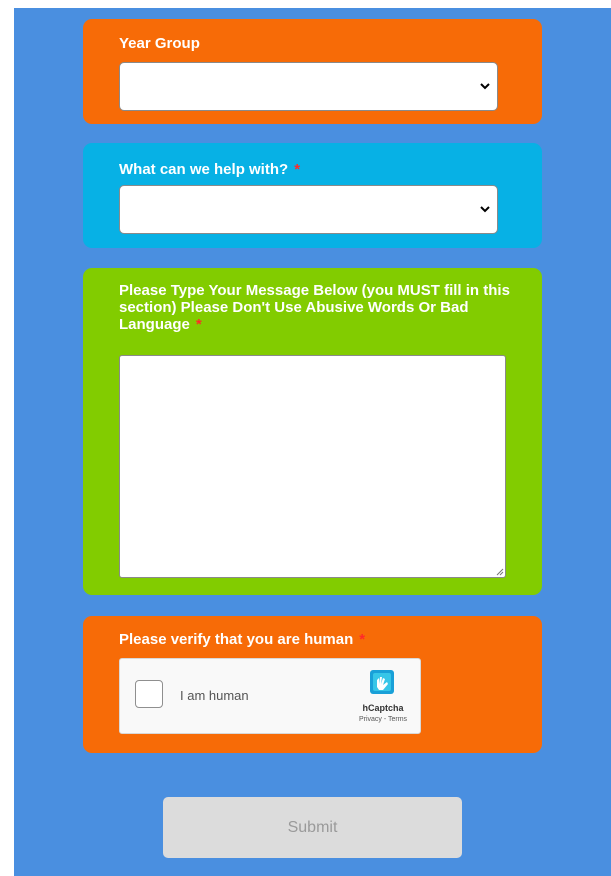  I want to click on captcha-checkbox, so click(149, 694).